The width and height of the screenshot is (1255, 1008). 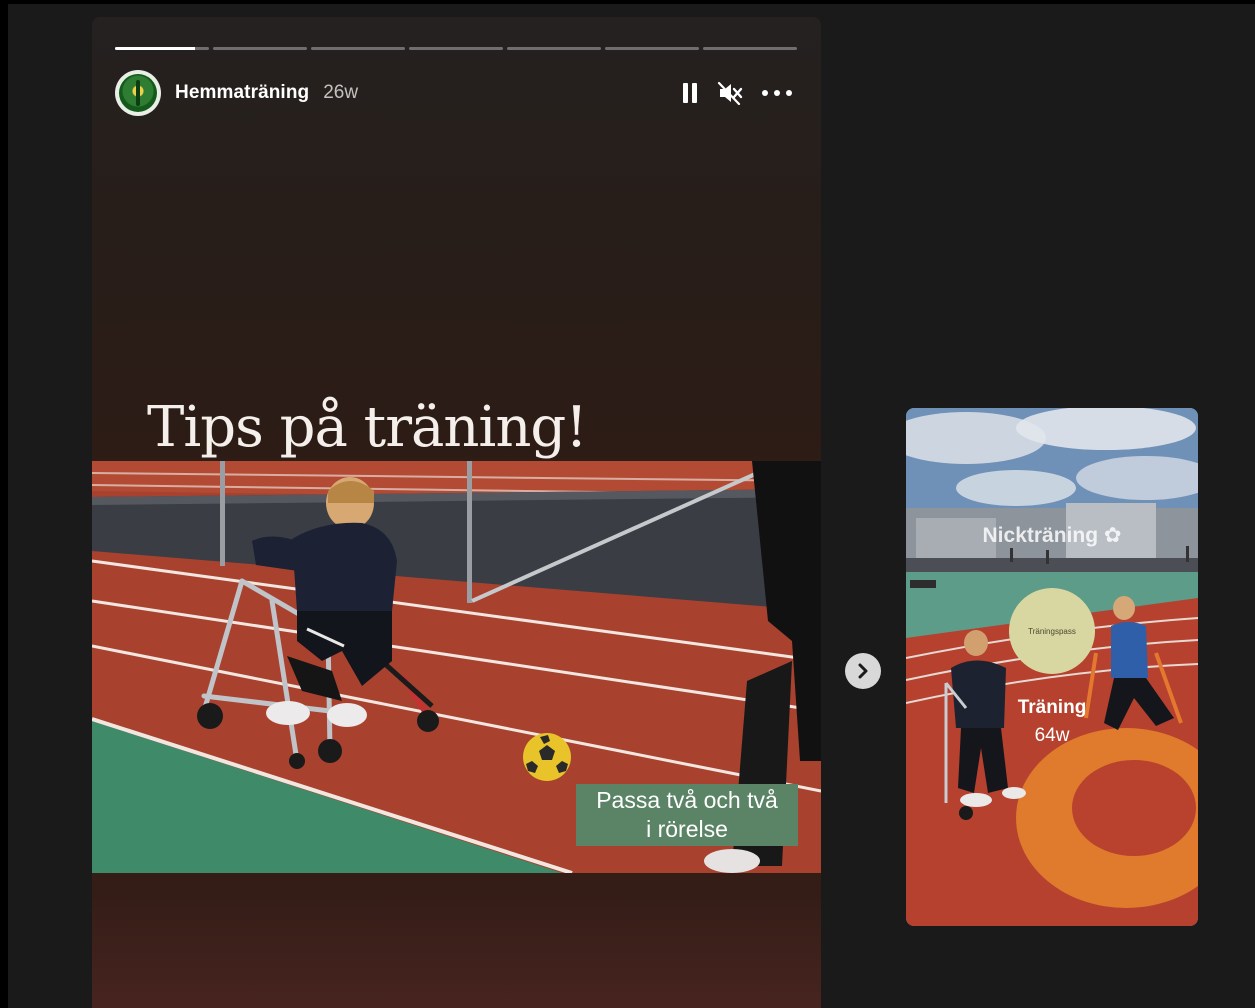 I want to click on next-story-preview: Nickträning ✿ Träningspass Träning 64w, so click(x=1052, y=667).